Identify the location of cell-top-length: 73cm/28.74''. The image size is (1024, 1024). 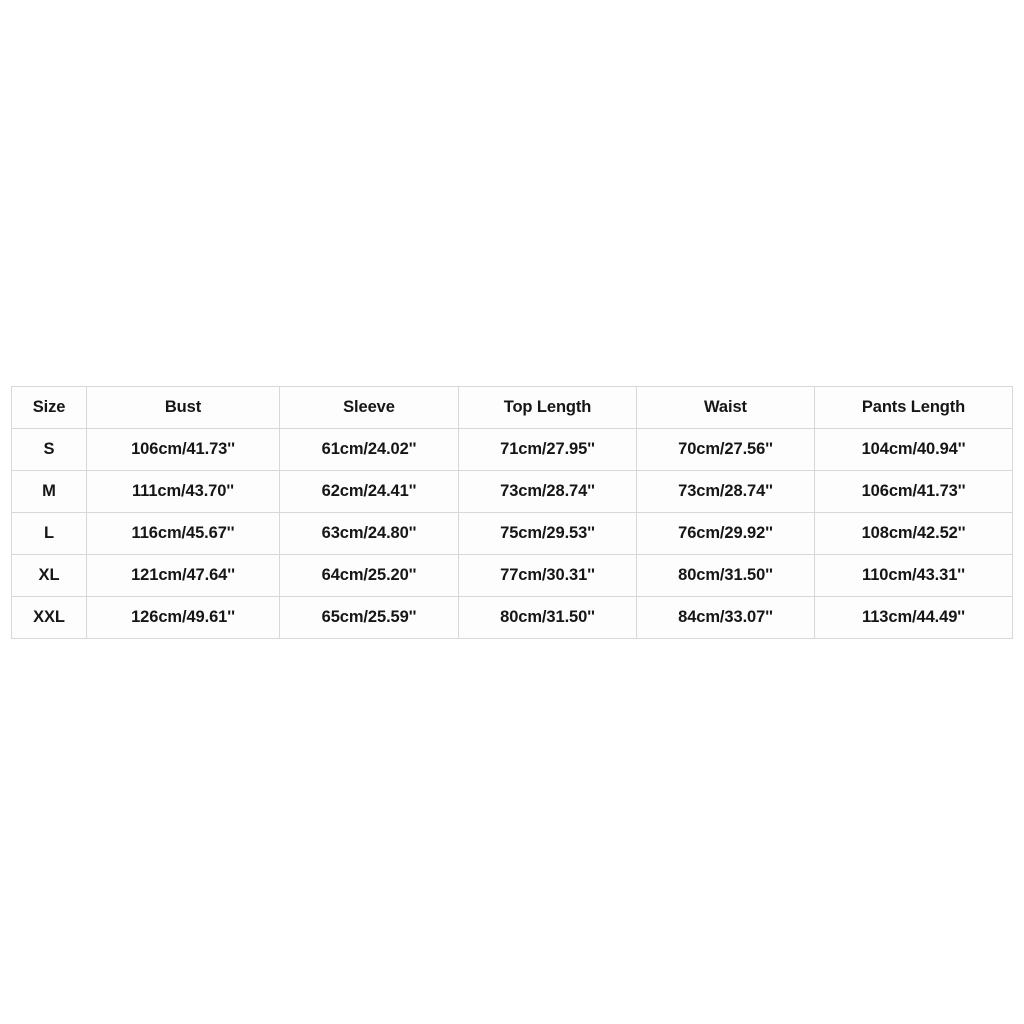
(547, 491).